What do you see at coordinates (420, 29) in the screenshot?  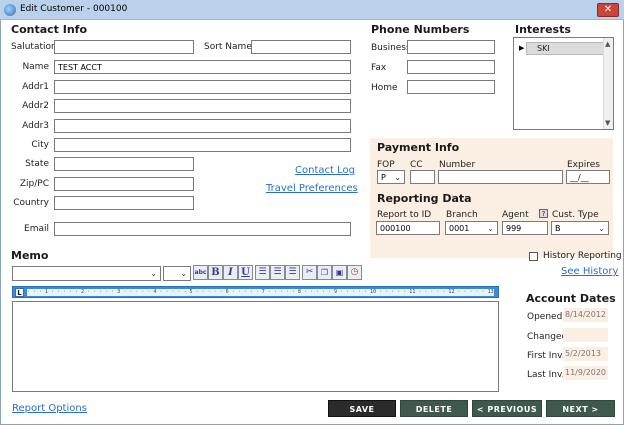 I see `phone-numbers-title: Phone Numbers` at bounding box center [420, 29].